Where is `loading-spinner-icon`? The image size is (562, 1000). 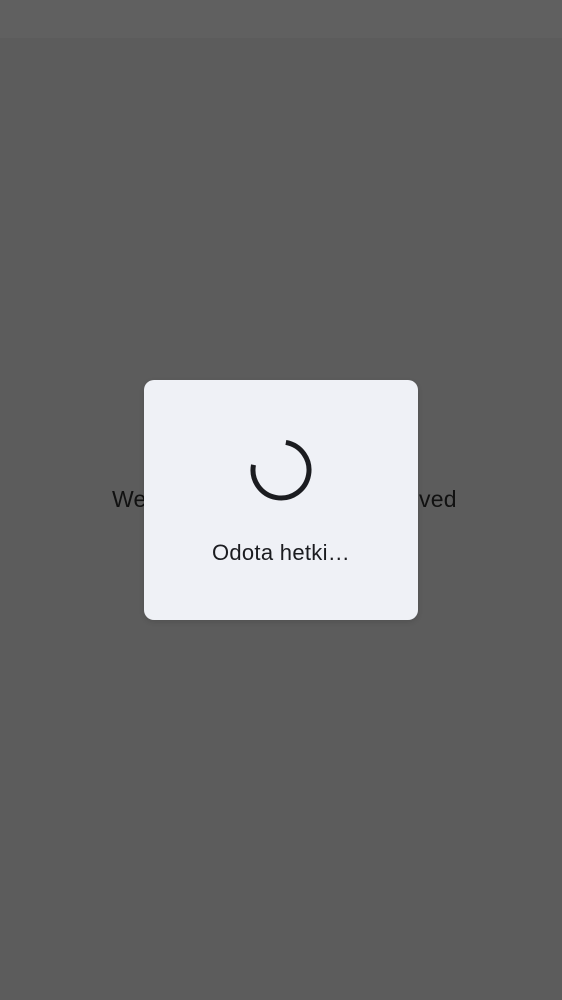
loading-spinner-icon is located at coordinates (281, 470).